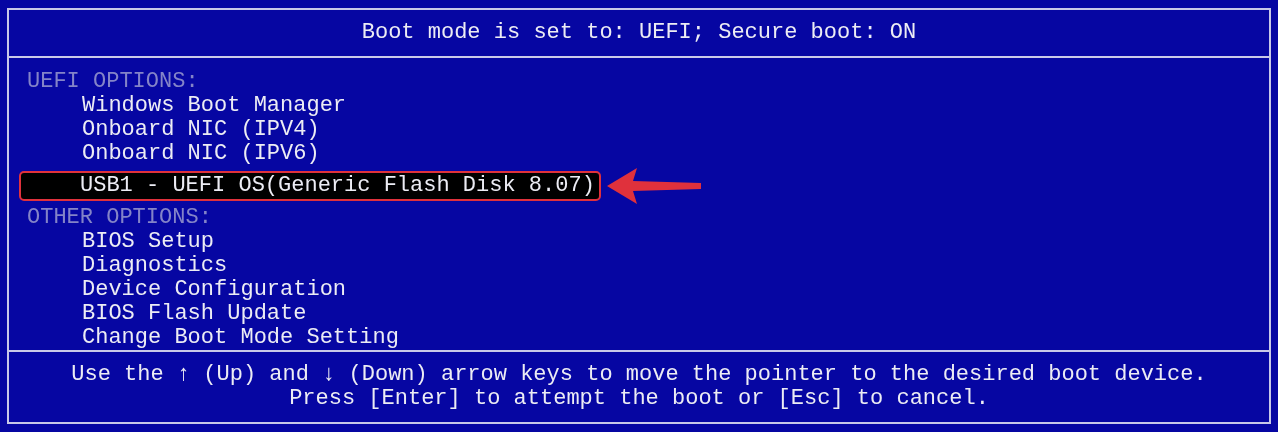  What do you see at coordinates (119, 217) in the screenshot?
I see `section-heading: OTHER OPTIONS:` at bounding box center [119, 217].